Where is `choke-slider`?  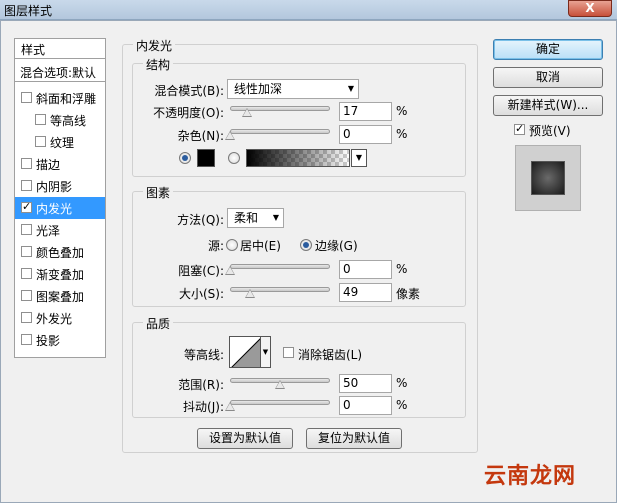 choke-slider is located at coordinates (280, 266).